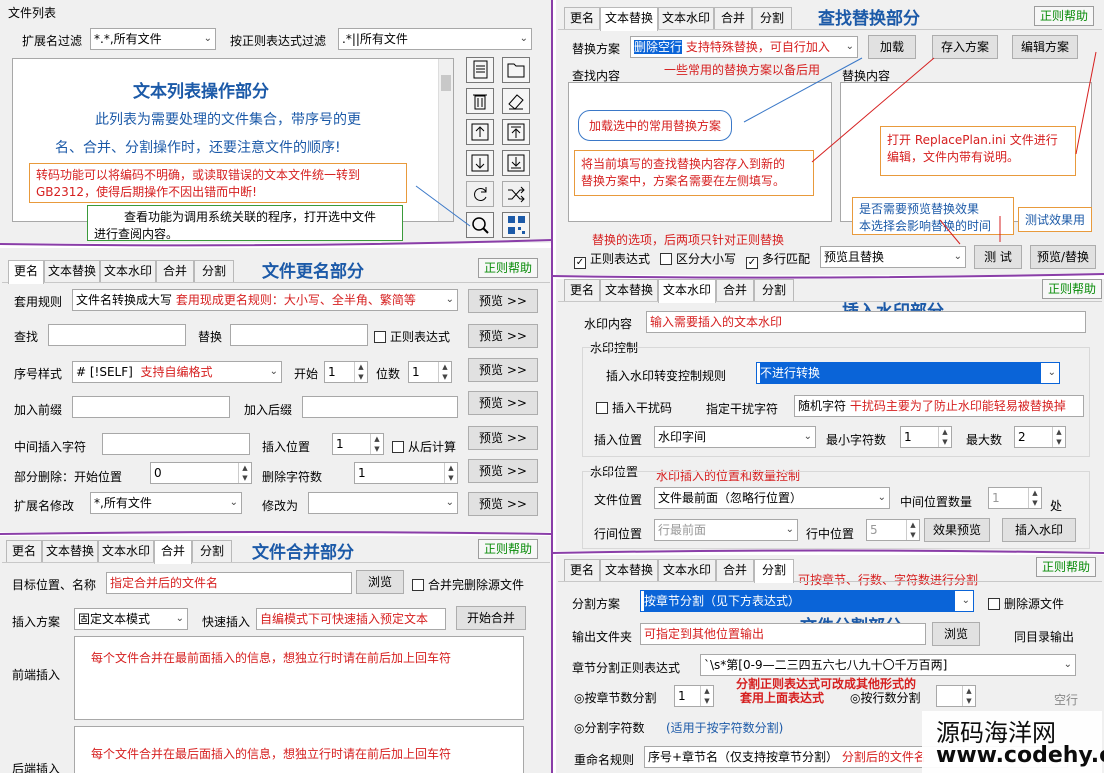 This screenshot has width=1104, height=773. What do you see at coordinates (774, 571) in the screenshot?
I see `tab-split: 分割` at bounding box center [774, 571].